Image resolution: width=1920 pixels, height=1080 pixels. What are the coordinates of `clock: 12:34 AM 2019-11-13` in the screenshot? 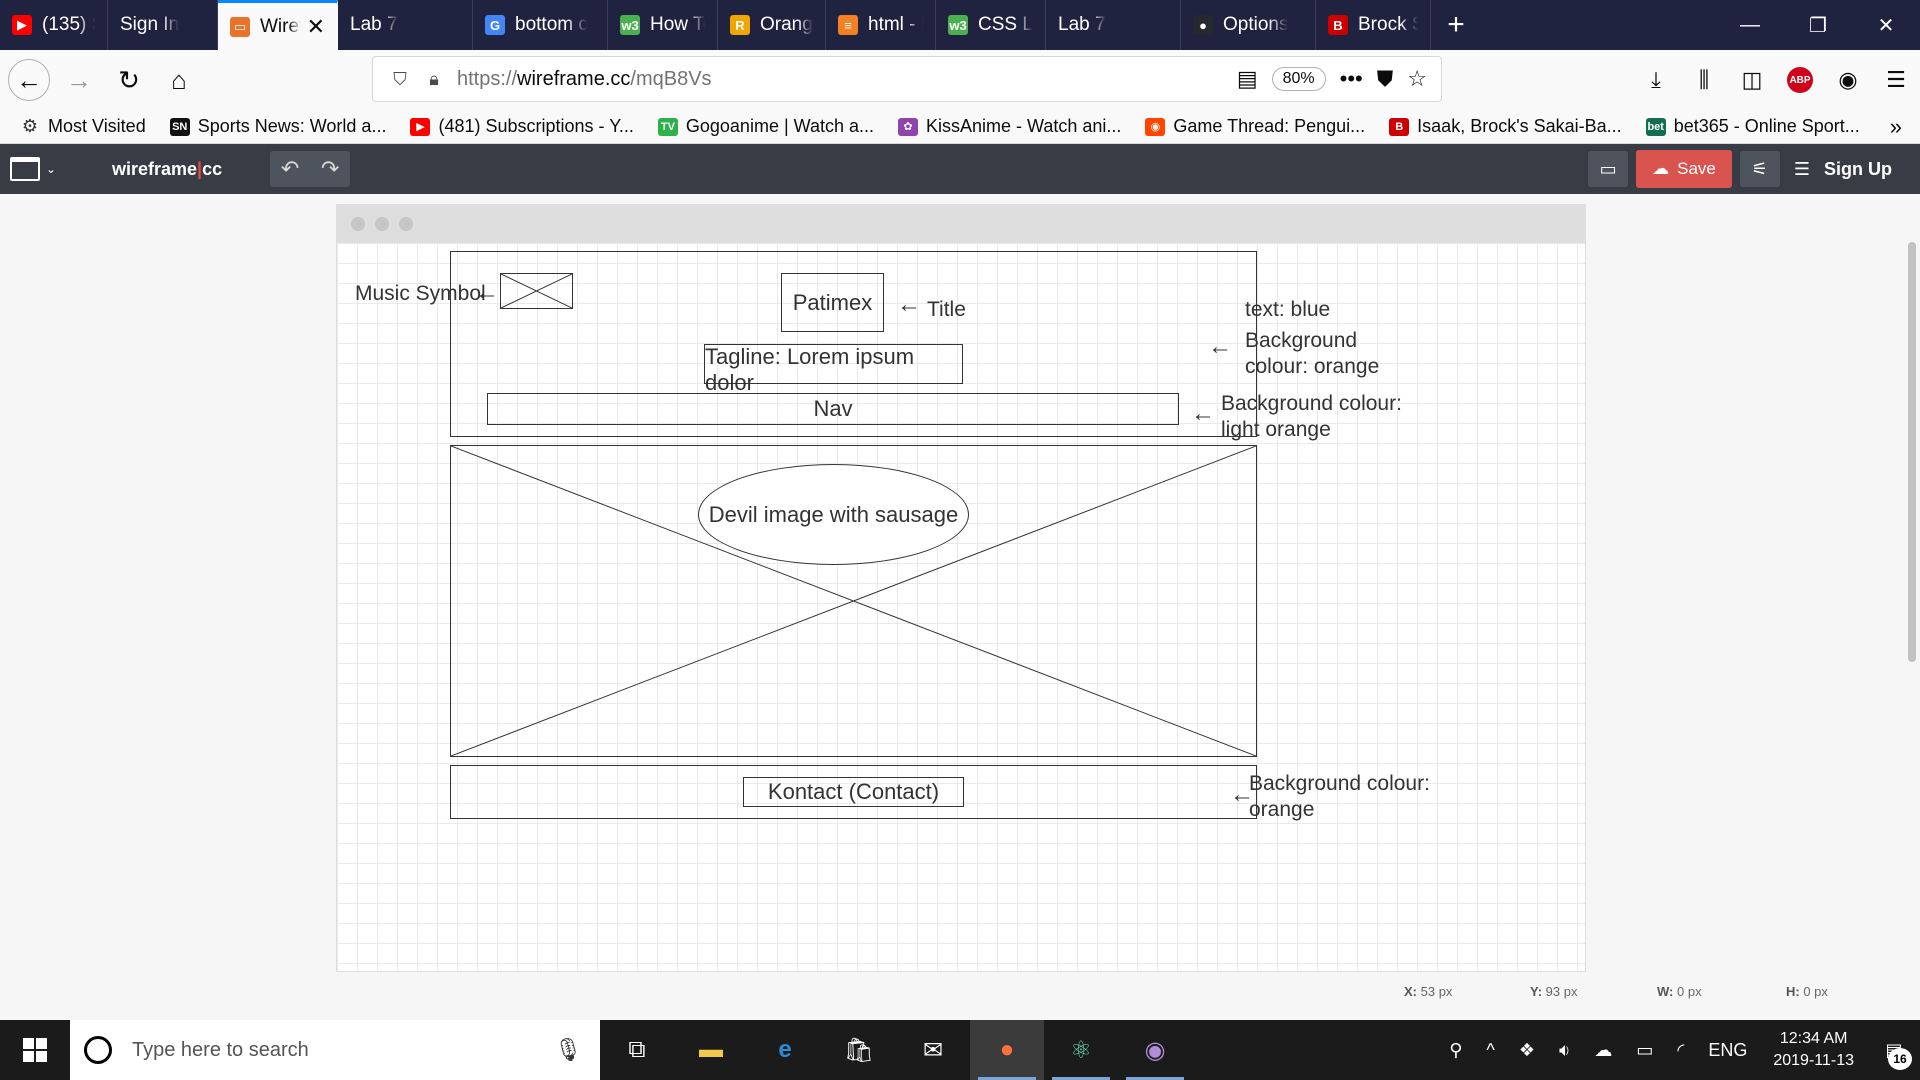 It's located at (1813, 1050).